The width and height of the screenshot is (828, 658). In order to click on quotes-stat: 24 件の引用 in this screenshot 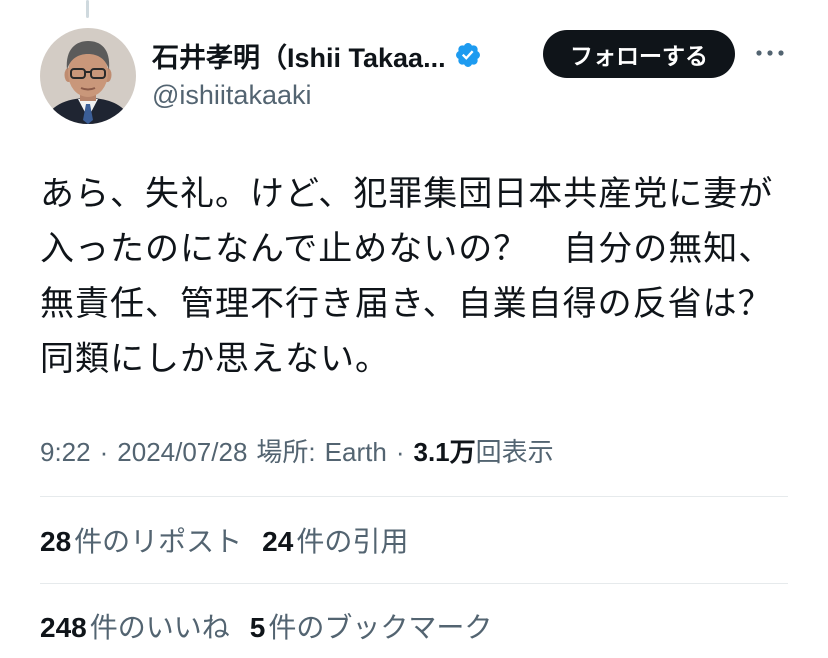, I will do `click(335, 540)`.